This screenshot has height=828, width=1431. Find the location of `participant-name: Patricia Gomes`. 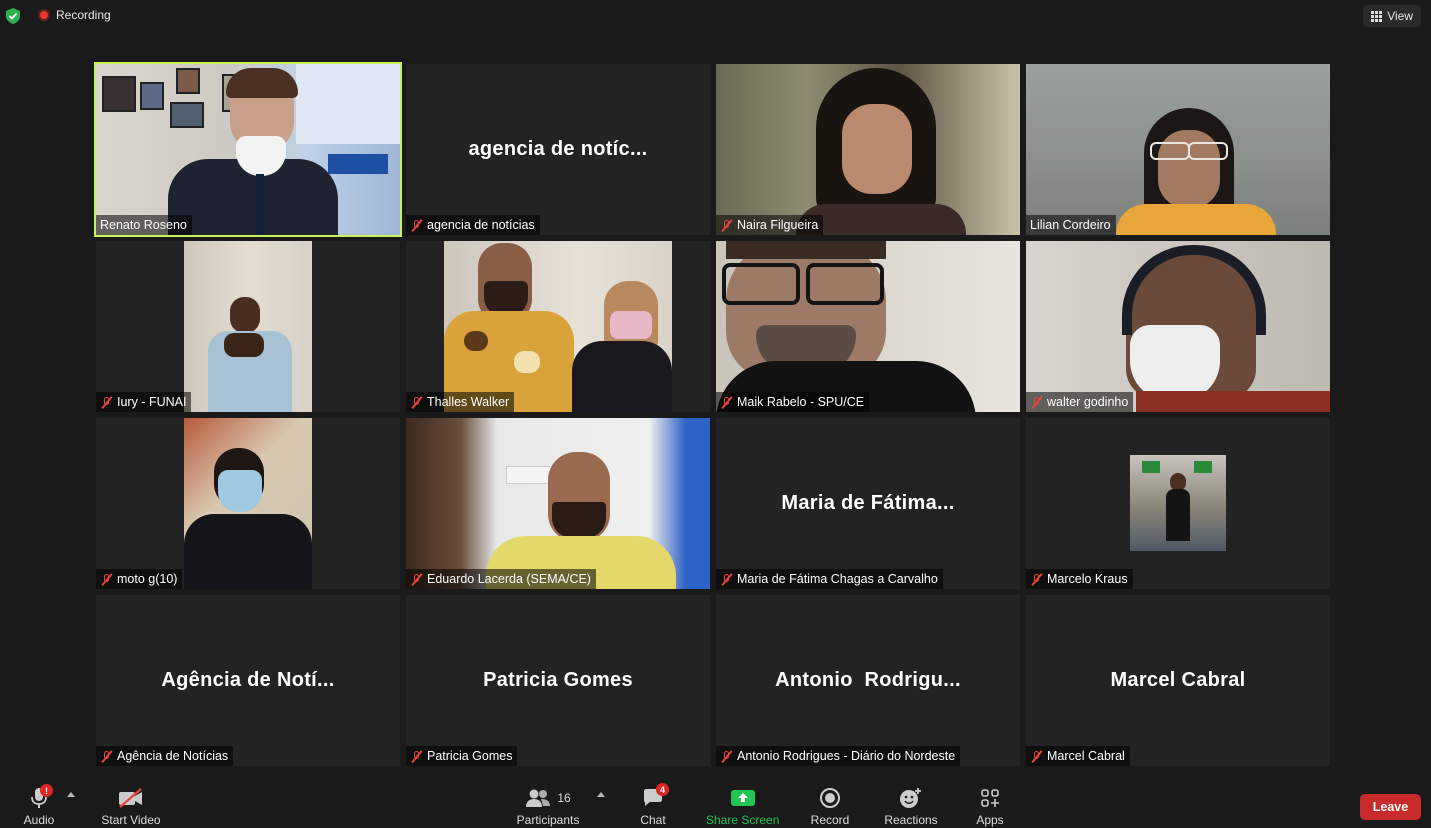

participant-name: Patricia Gomes is located at coordinates (470, 756).